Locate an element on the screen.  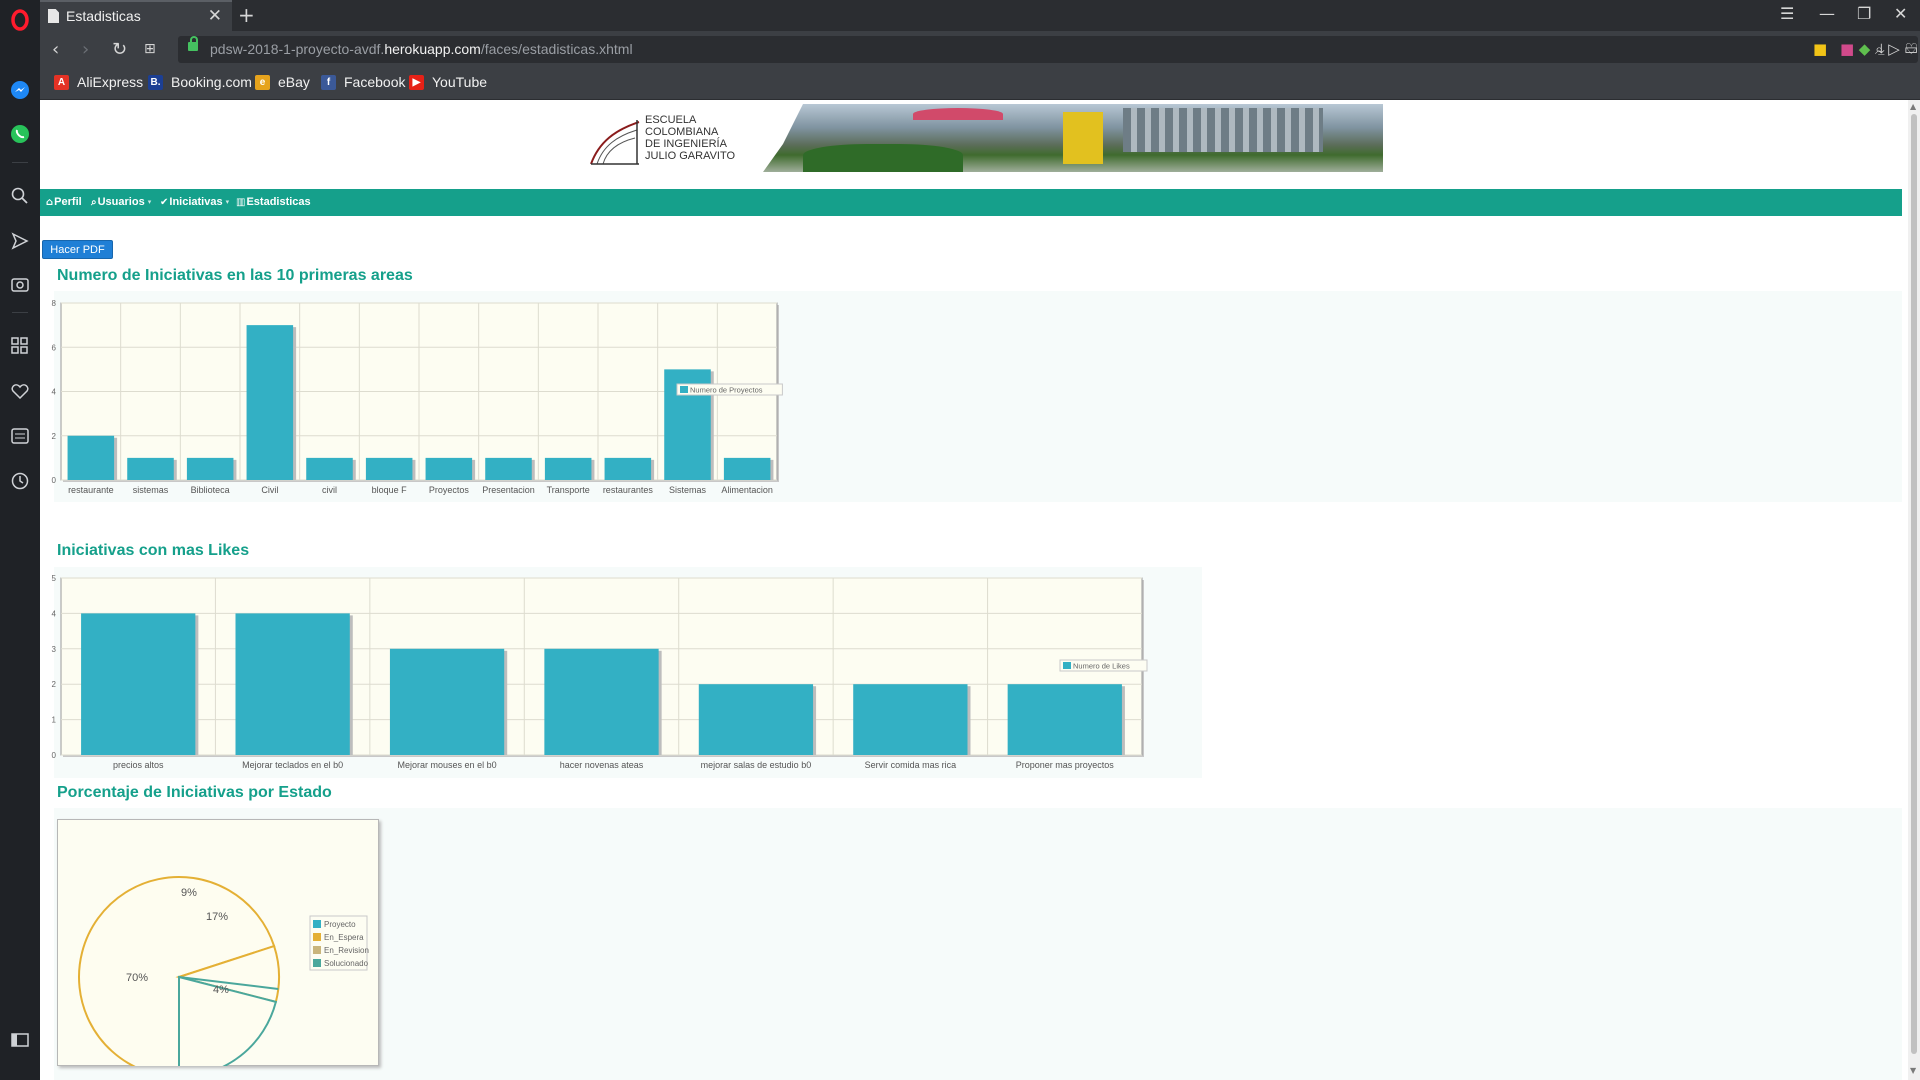
ebay-icon: e is located at coordinates (262, 82).